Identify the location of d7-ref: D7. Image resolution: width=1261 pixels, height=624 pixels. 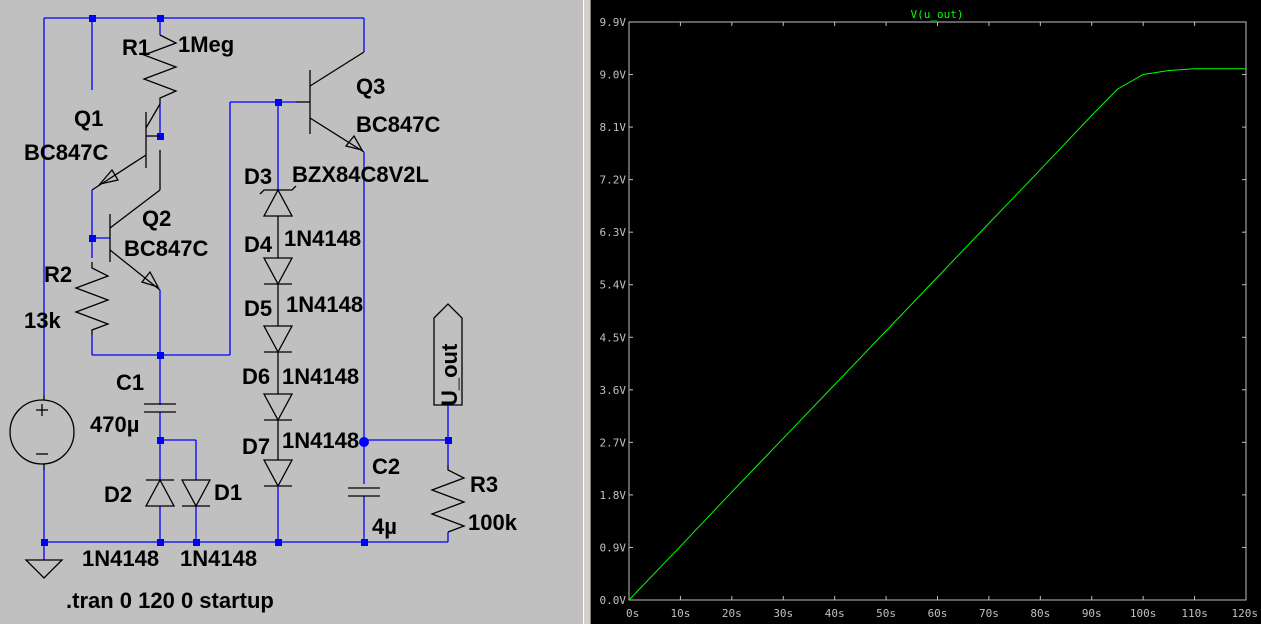
(256, 446).